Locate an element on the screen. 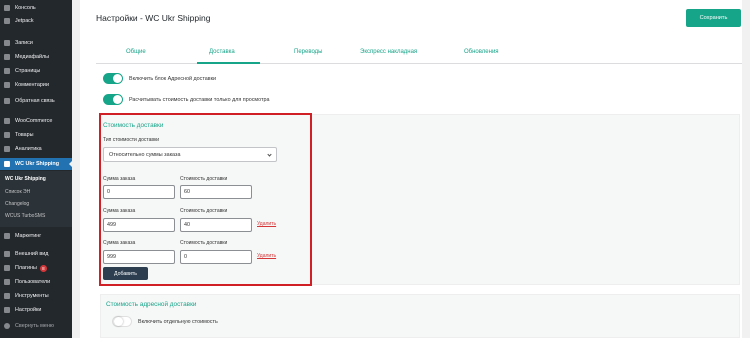 This screenshot has width=750, height=338. address-delivery-toggle-row: Включить блок Адресной доставки is located at coordinates (159, 78).